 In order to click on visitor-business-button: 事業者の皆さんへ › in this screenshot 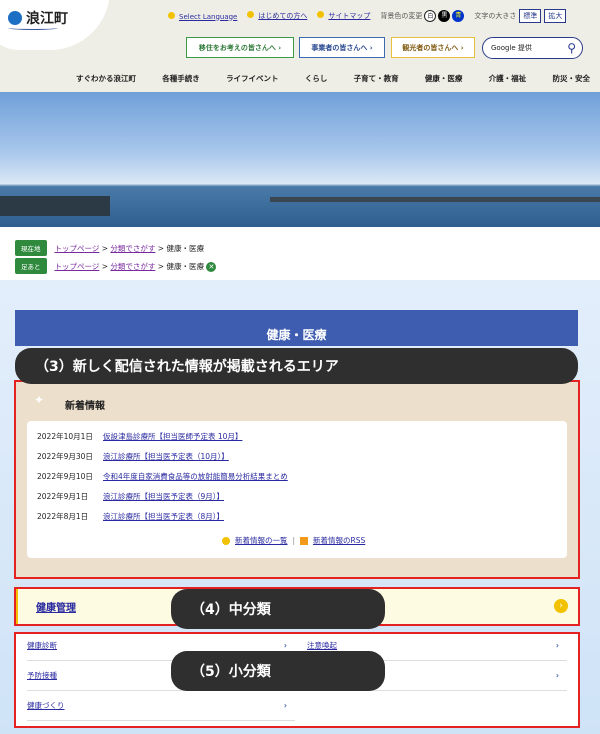, I will do `click(342, 47)`.